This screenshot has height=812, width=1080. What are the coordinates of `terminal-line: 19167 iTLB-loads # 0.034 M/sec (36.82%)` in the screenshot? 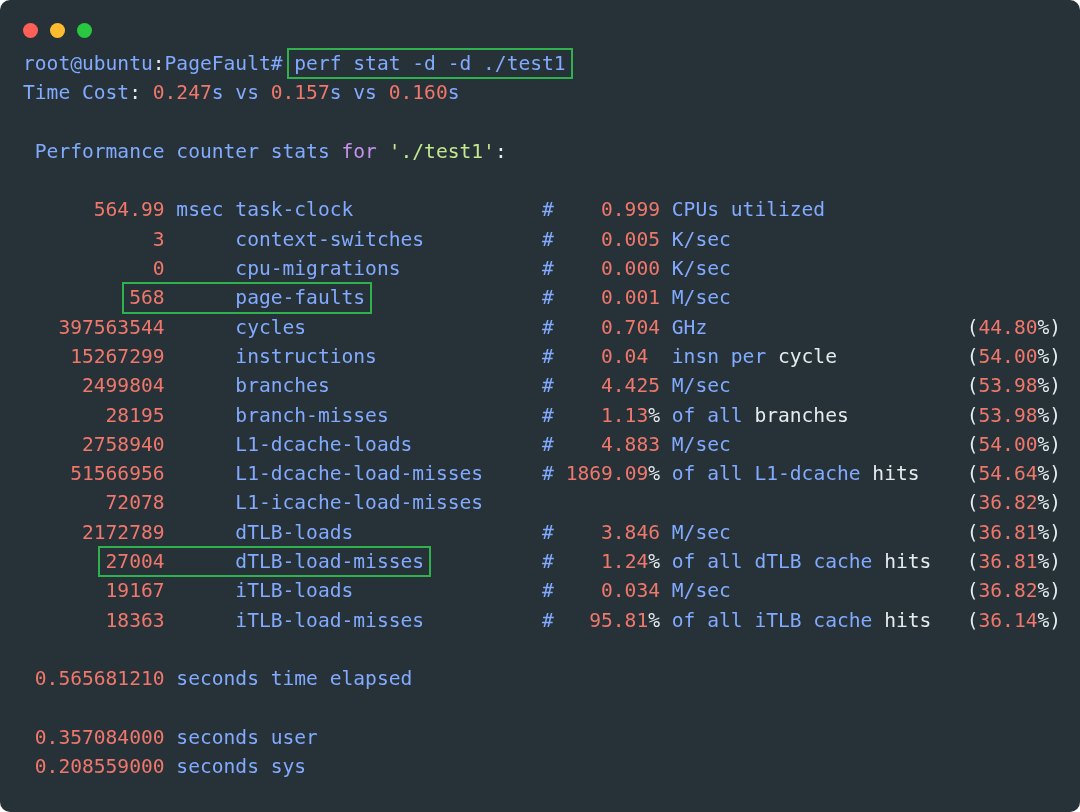 It's located at (583, 591).